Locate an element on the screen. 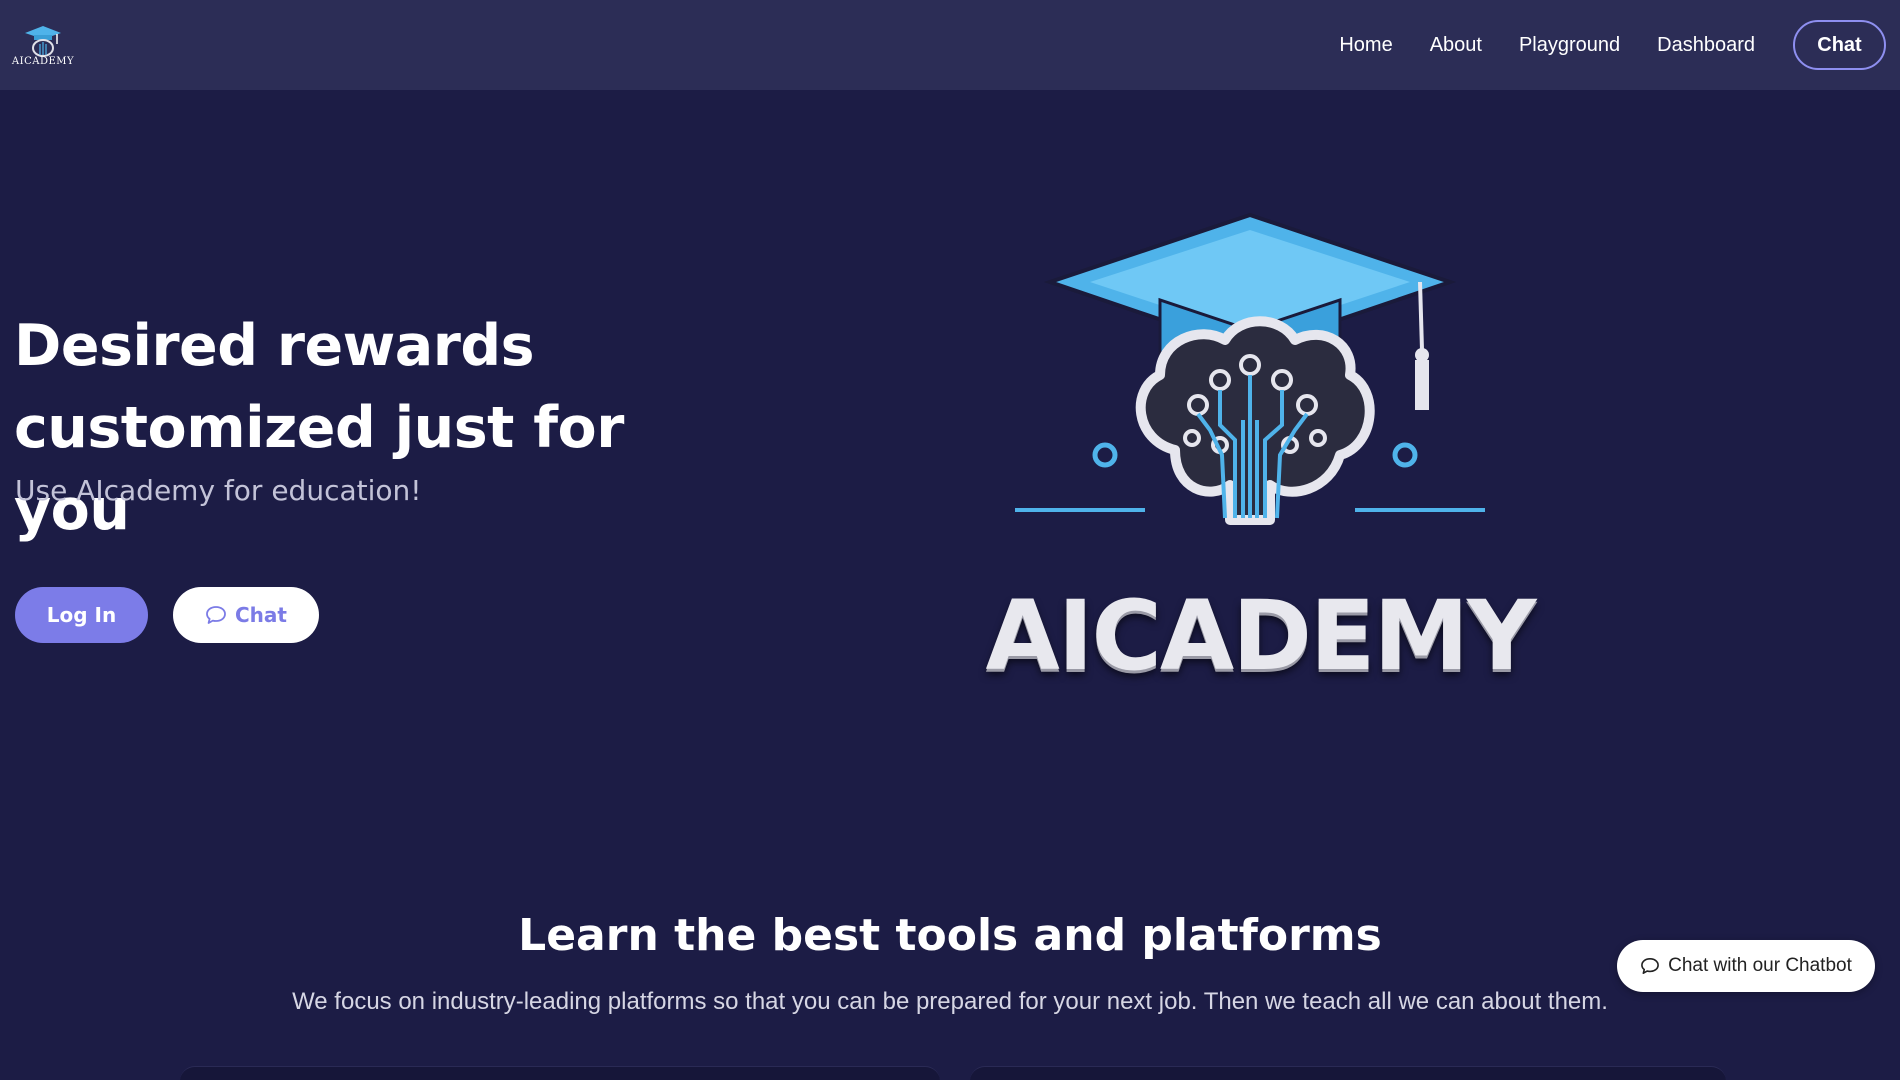  brand-logo: AICADEMY is located at coordinates (43, 45).